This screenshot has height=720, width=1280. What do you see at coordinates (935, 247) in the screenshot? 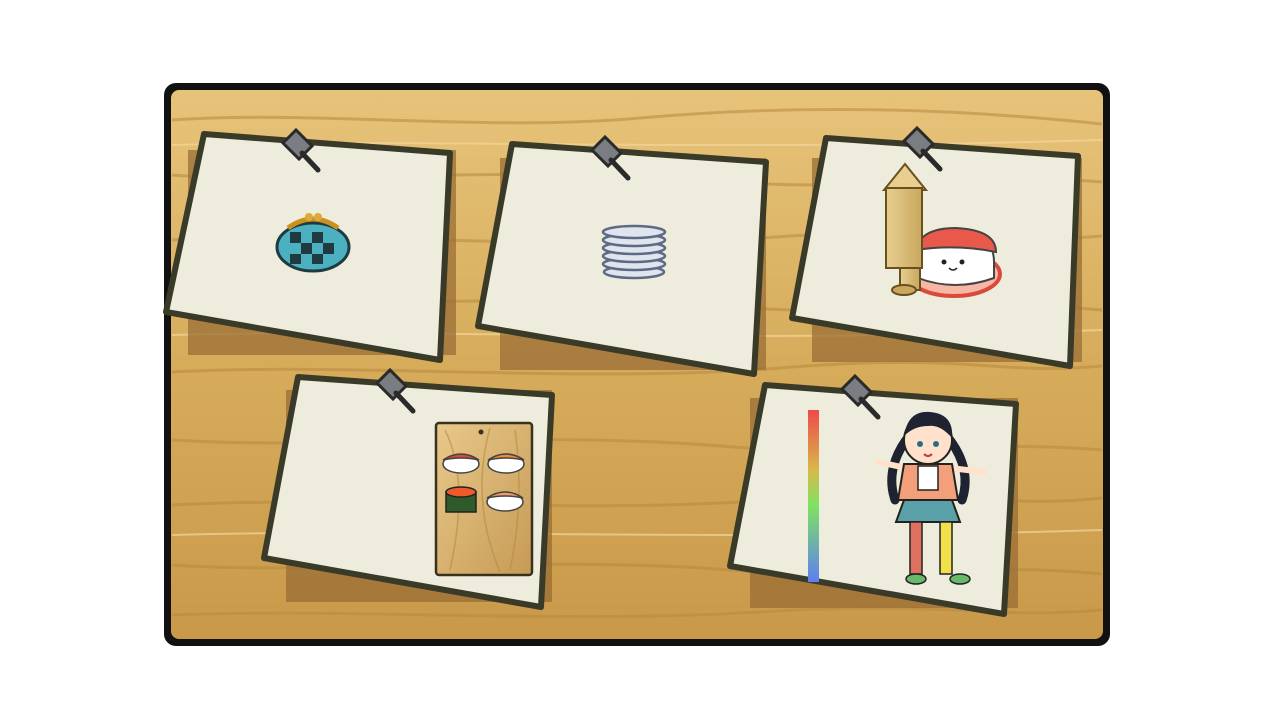
I see `note-sushi-sign` at bounding box center [935, 247].